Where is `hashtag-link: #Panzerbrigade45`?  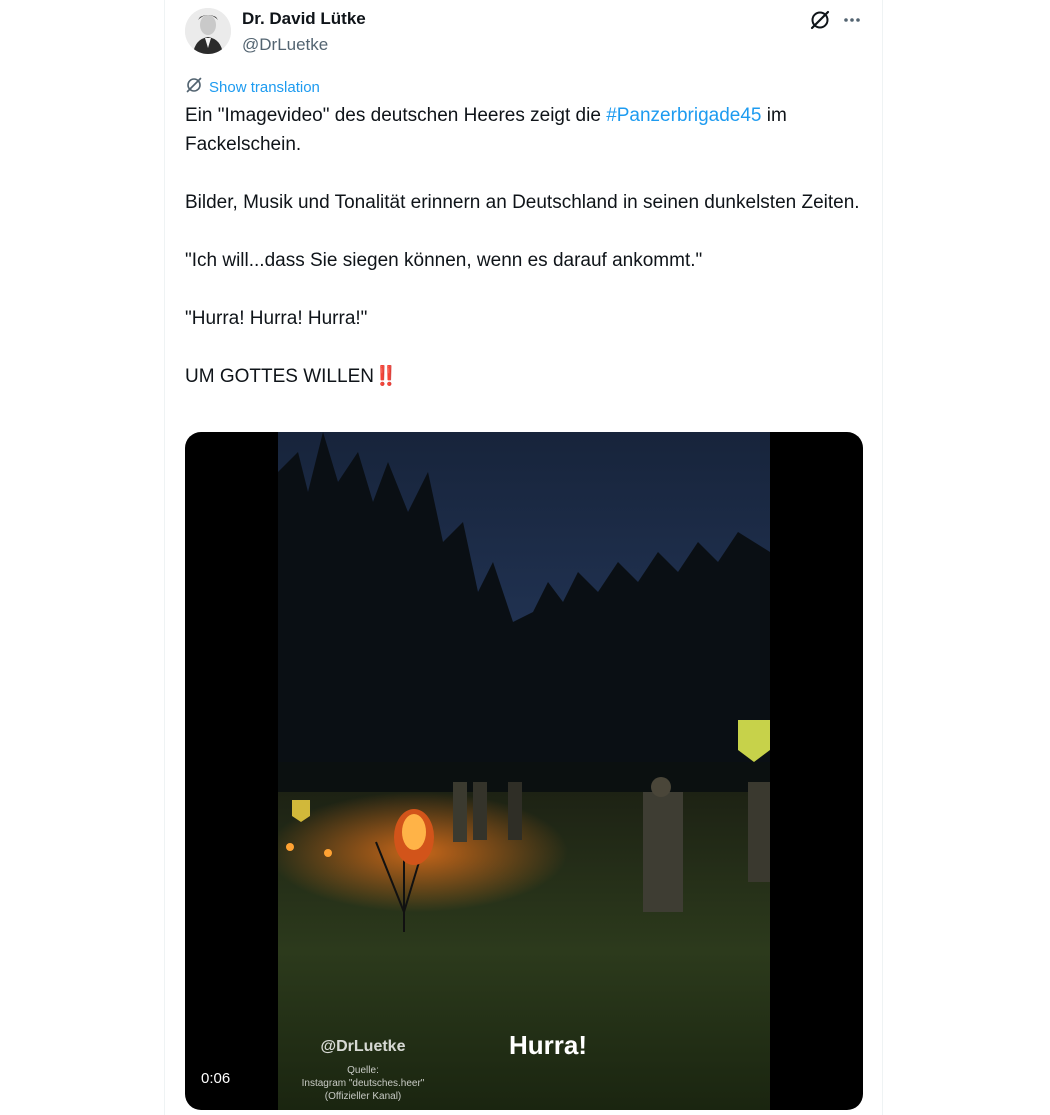 hashtag-link: #Panzerbrigade45 is located at coordinates (683, 115).